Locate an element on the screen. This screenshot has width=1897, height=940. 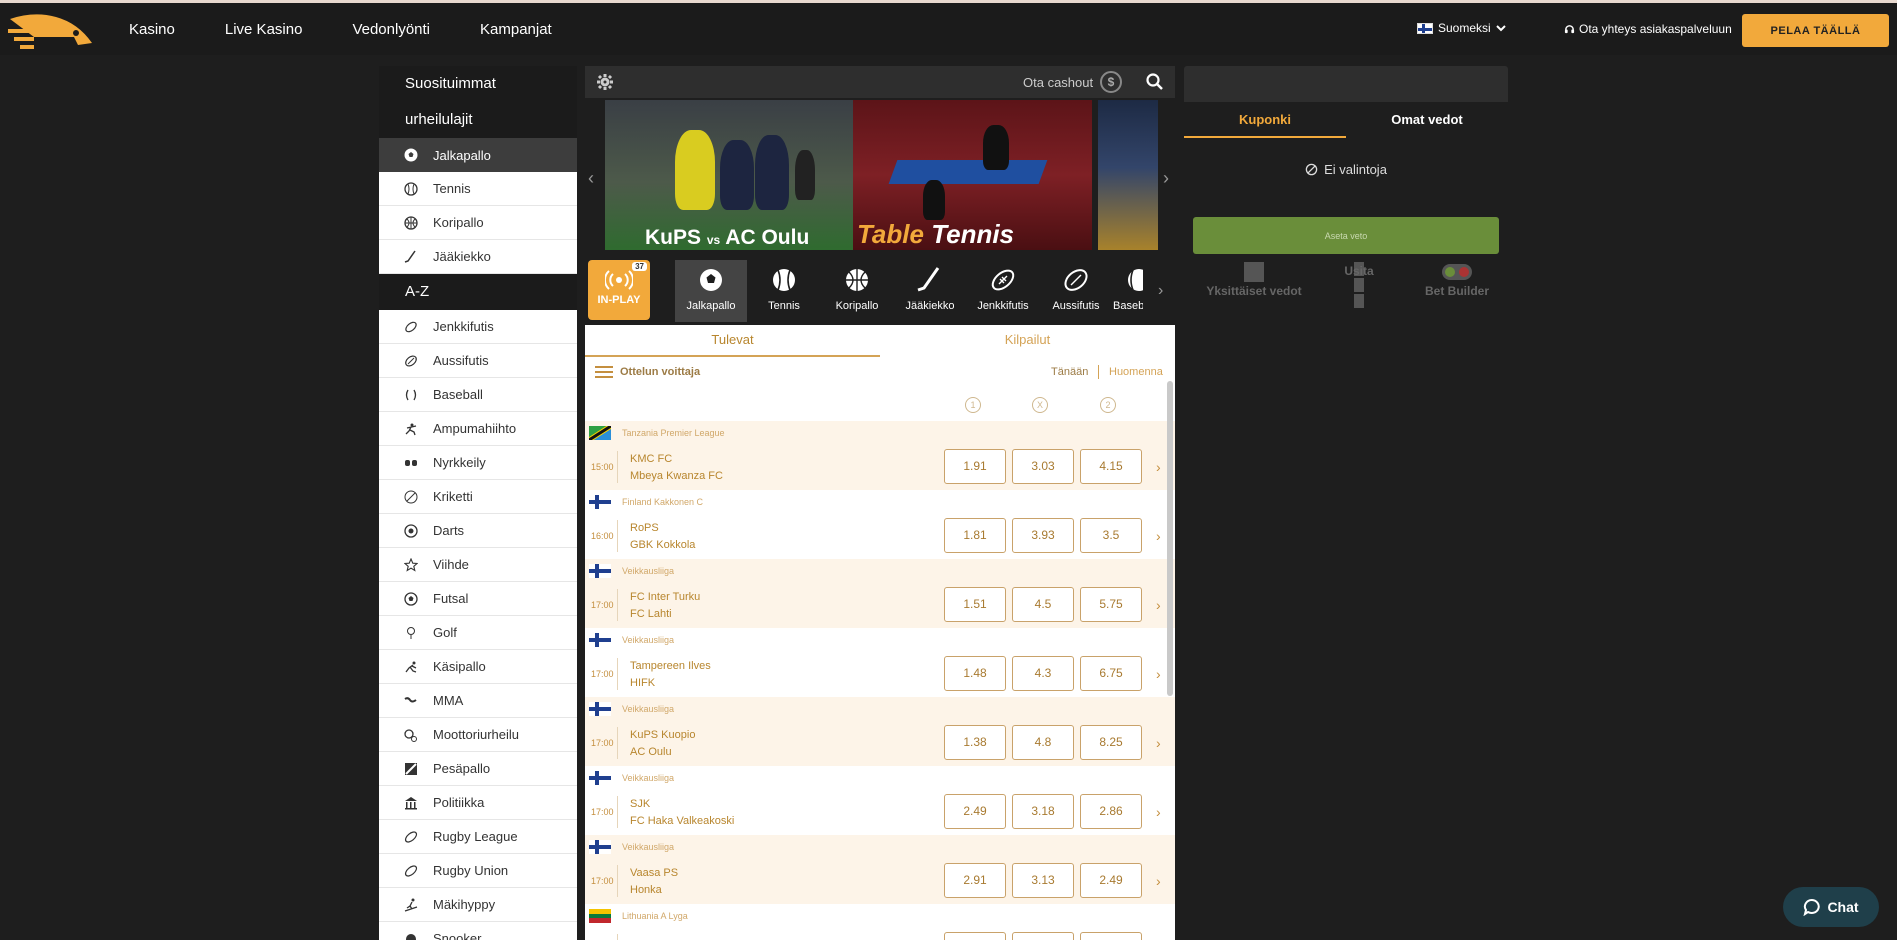
sports-next-icon: › is located at coordinates (1160, 291).